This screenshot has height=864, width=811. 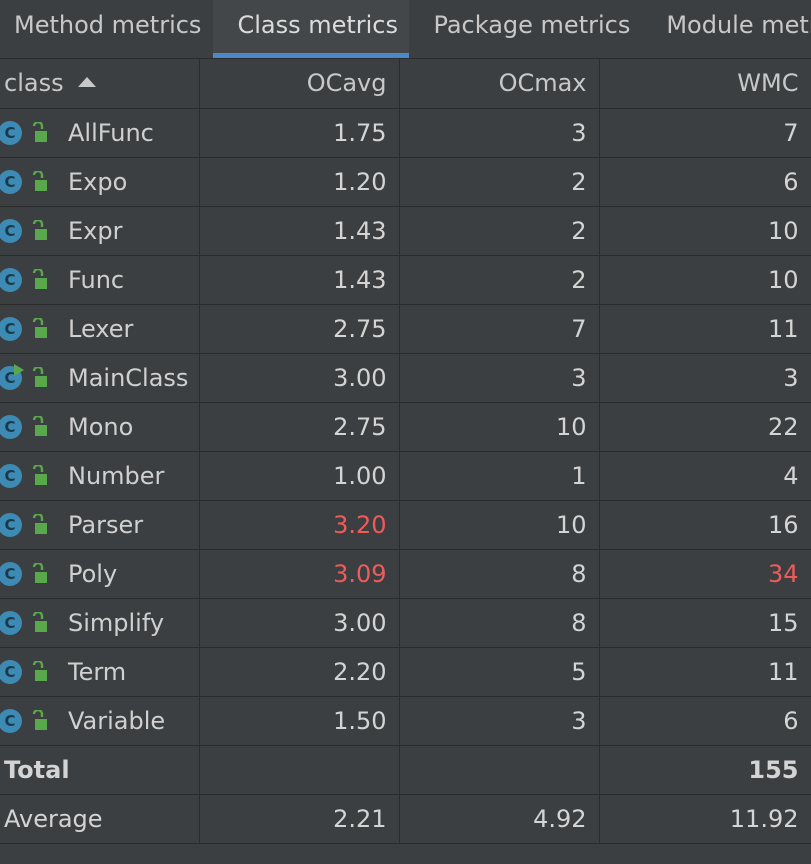 I want to click on class-name-cell: C Parser, so click(x=100, y=525).